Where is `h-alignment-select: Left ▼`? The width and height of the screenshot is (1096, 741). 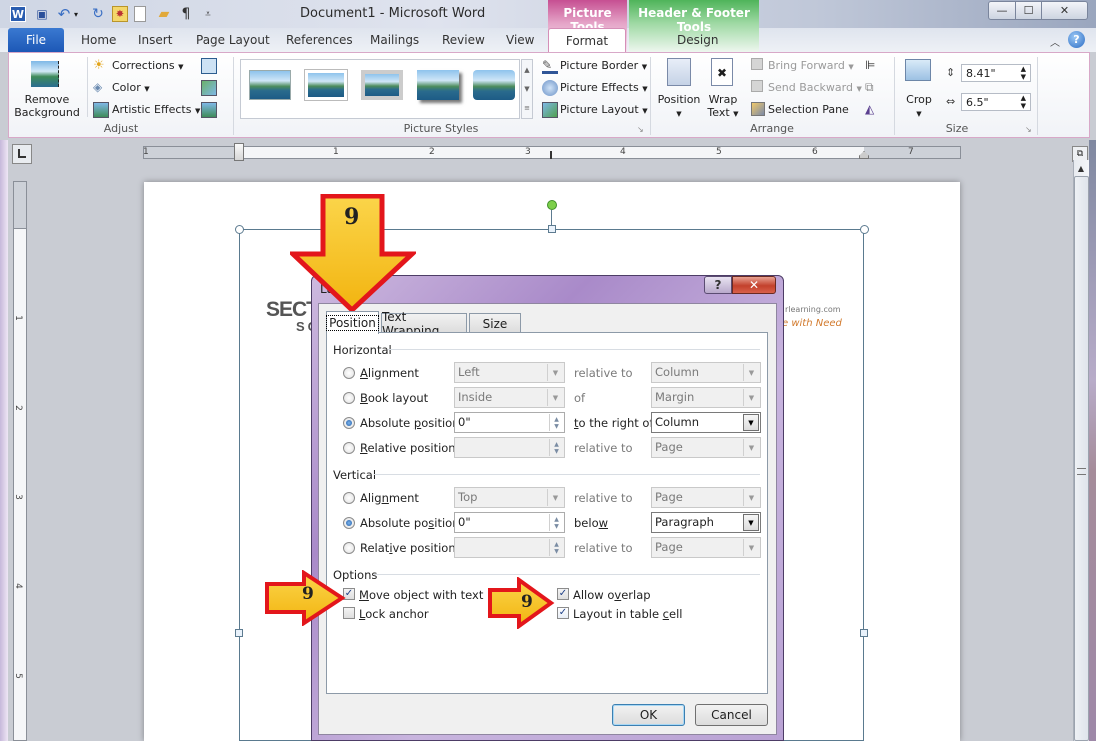 h-alignment-select: Left ▼ is located at coordinates (509, 372).